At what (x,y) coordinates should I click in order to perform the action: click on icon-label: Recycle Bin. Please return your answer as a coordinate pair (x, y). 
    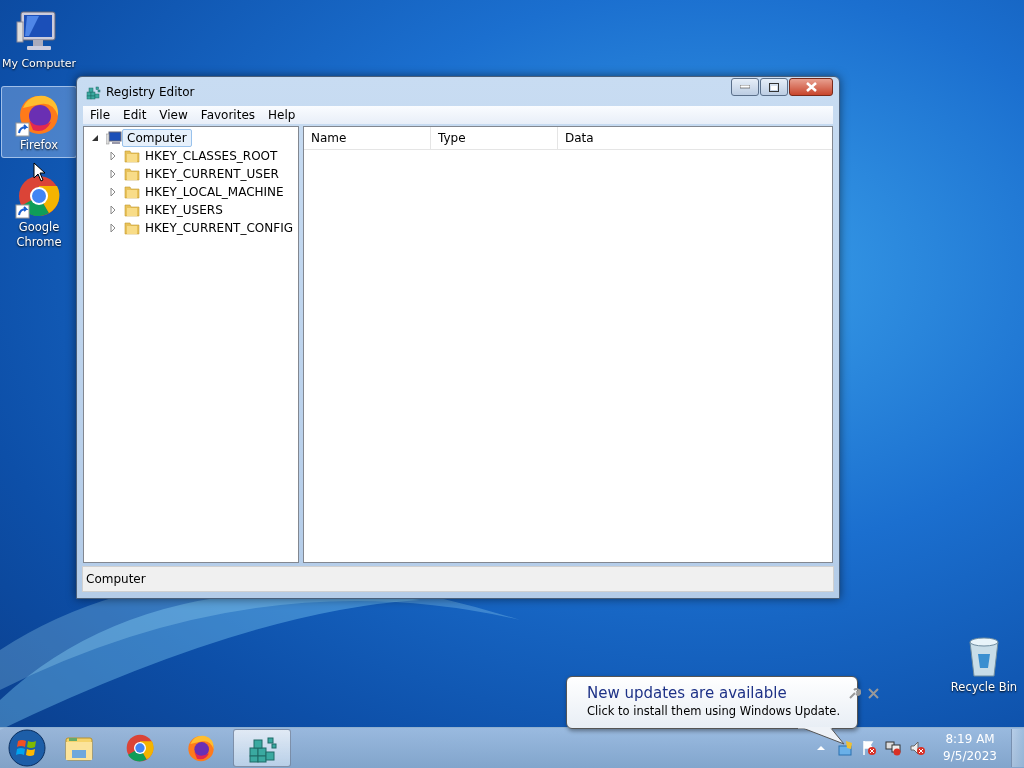
    Looking at the image, I should click on (984, 687).